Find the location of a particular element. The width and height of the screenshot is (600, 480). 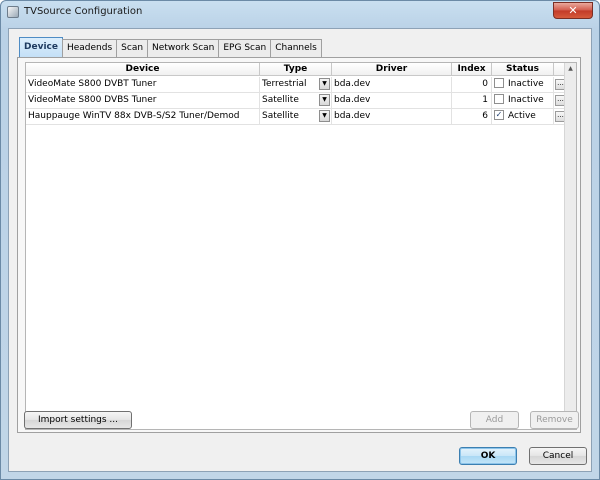

window-title: TVSource Configuration is located at coordinates (83, 11).